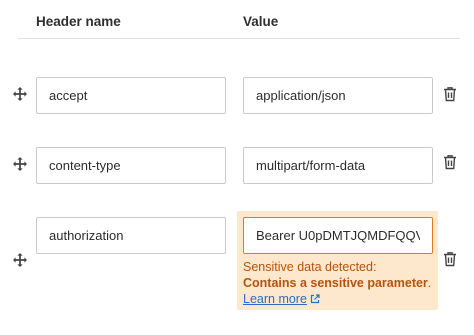 The height and width of the screenshot is (335, 474). What do you see at coordinates (315, 299) in the screenshot?
I see `external-link-icon` at bounding box center [315, 299].